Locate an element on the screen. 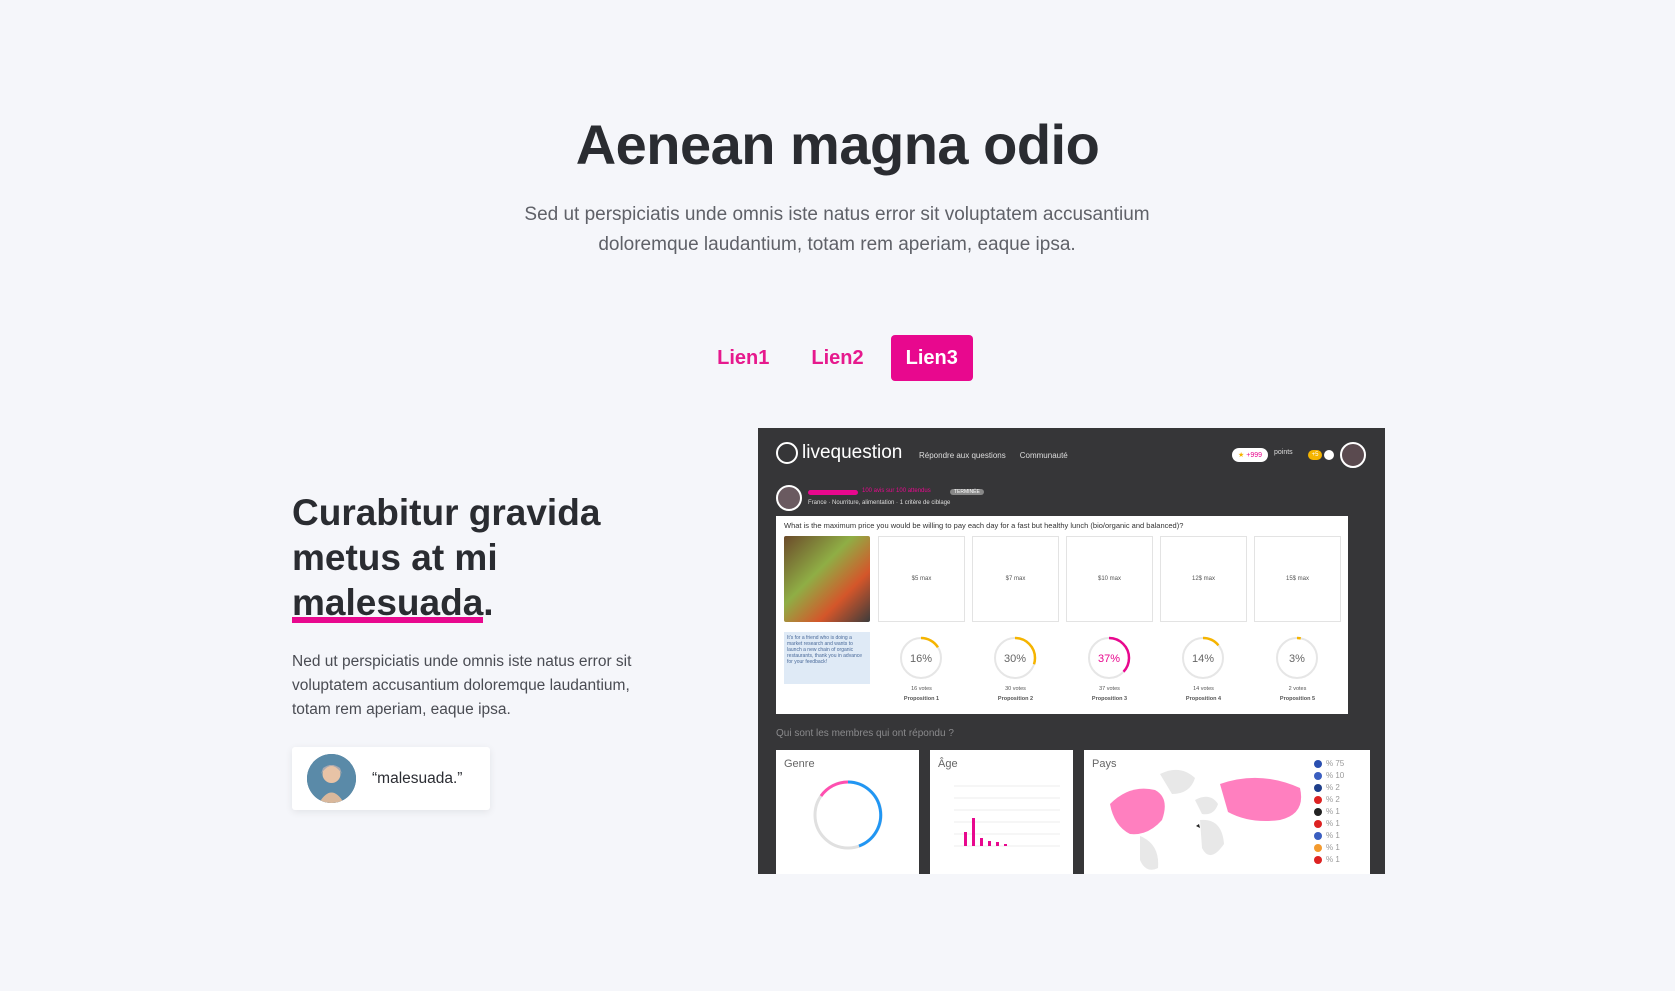  tab-lien2: Lien2 is located at coordinates (837, 358).